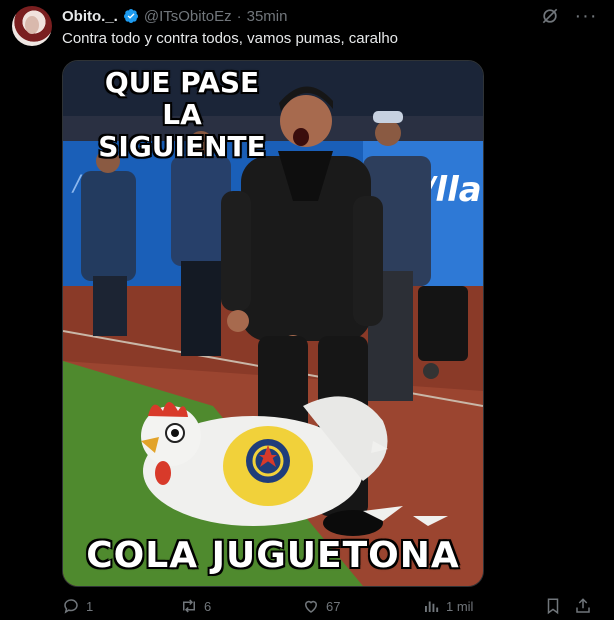 Image resolution: width=614 pixels, height=620 pixels. I want to click on author-handle: @ITsObitoEz, so click(188, 16).